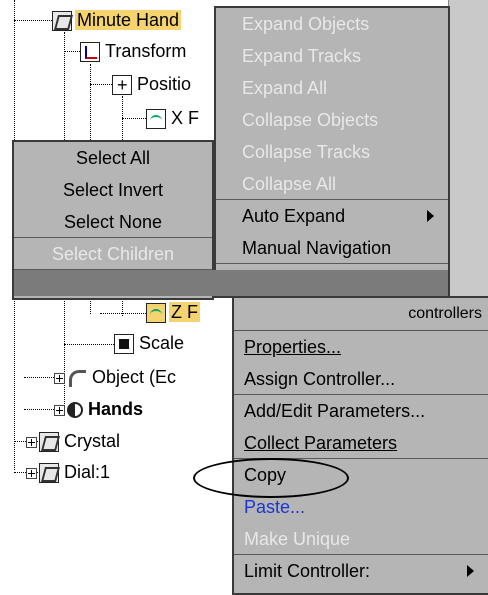 The image size is (488, 595). Describe the element at coordinates (69, 472) in the screenshot. I see `tree-node-dial: Dial:1` at that location.